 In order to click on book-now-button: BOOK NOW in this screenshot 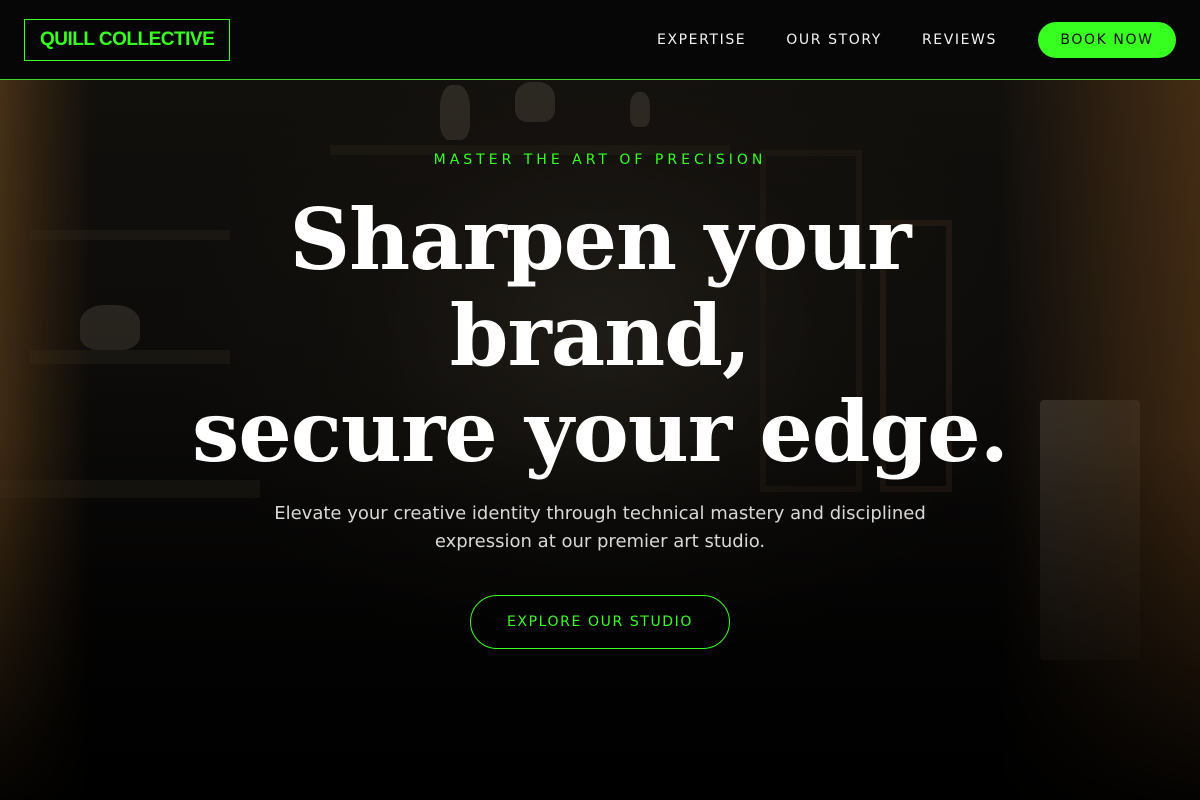, I will do `click(1107, 40)`.